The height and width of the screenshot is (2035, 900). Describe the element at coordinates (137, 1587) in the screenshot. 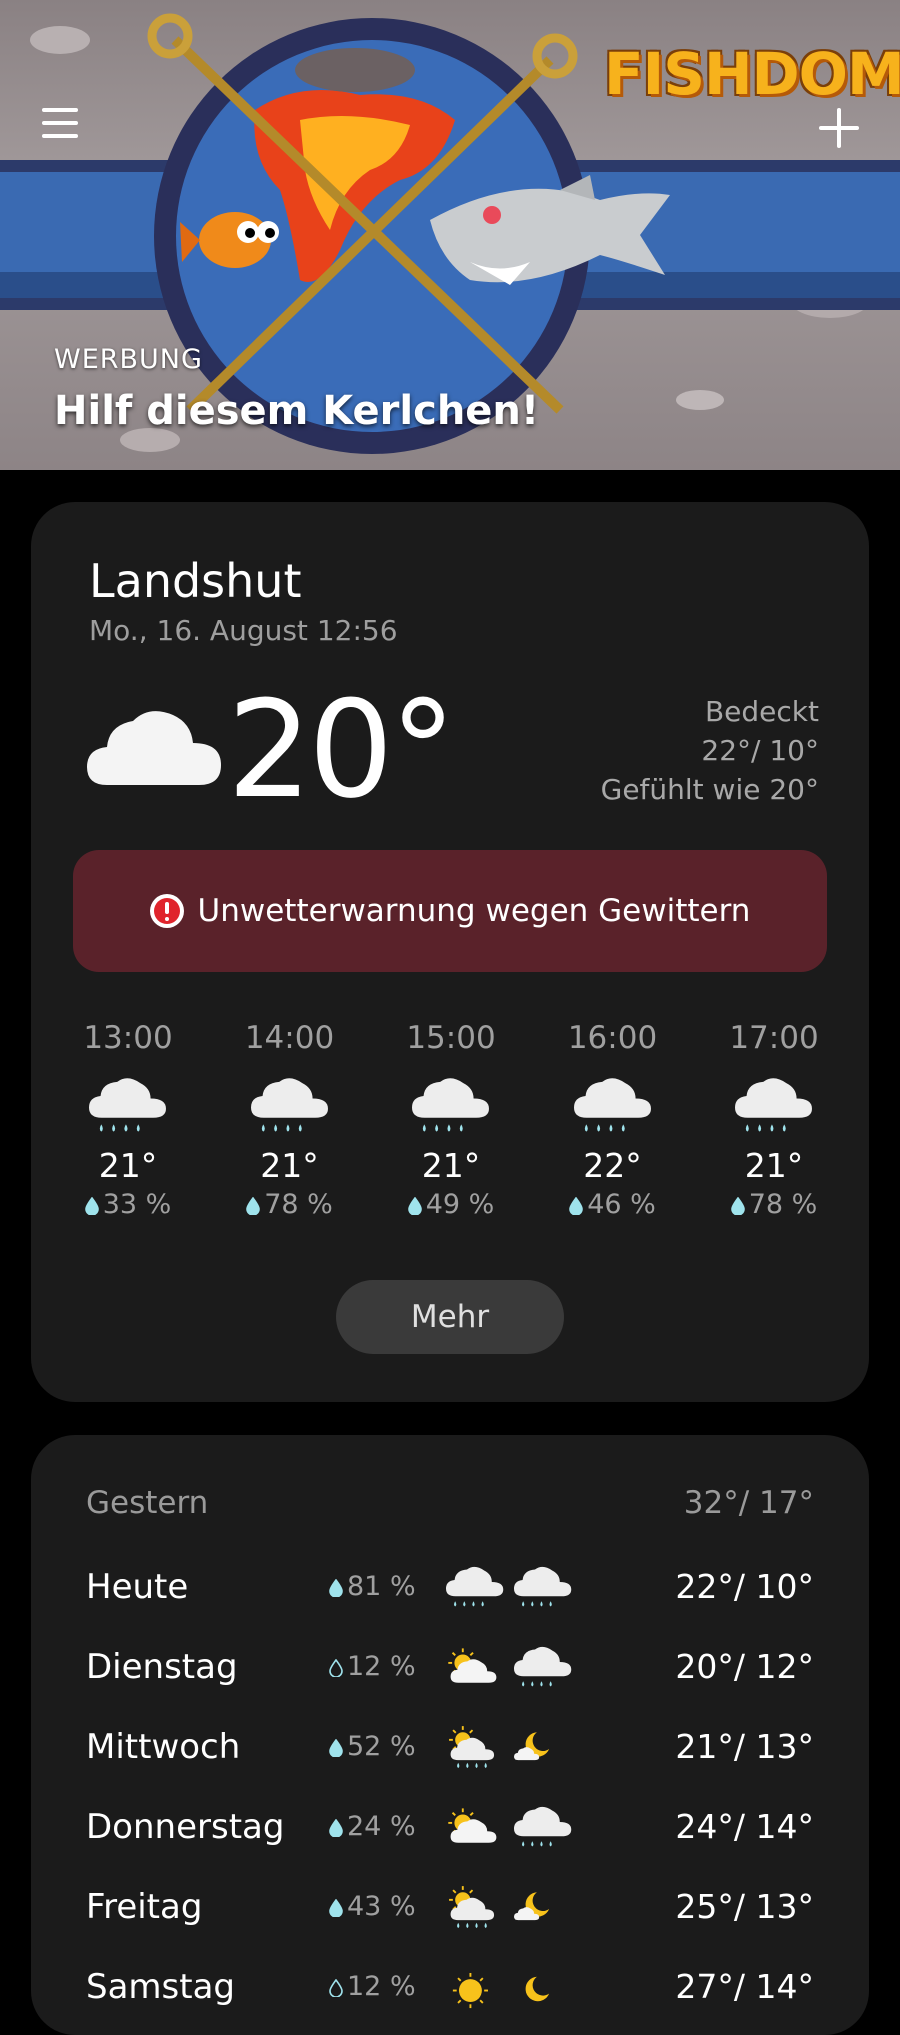

I see `daily-day-name: Heute` at that location.